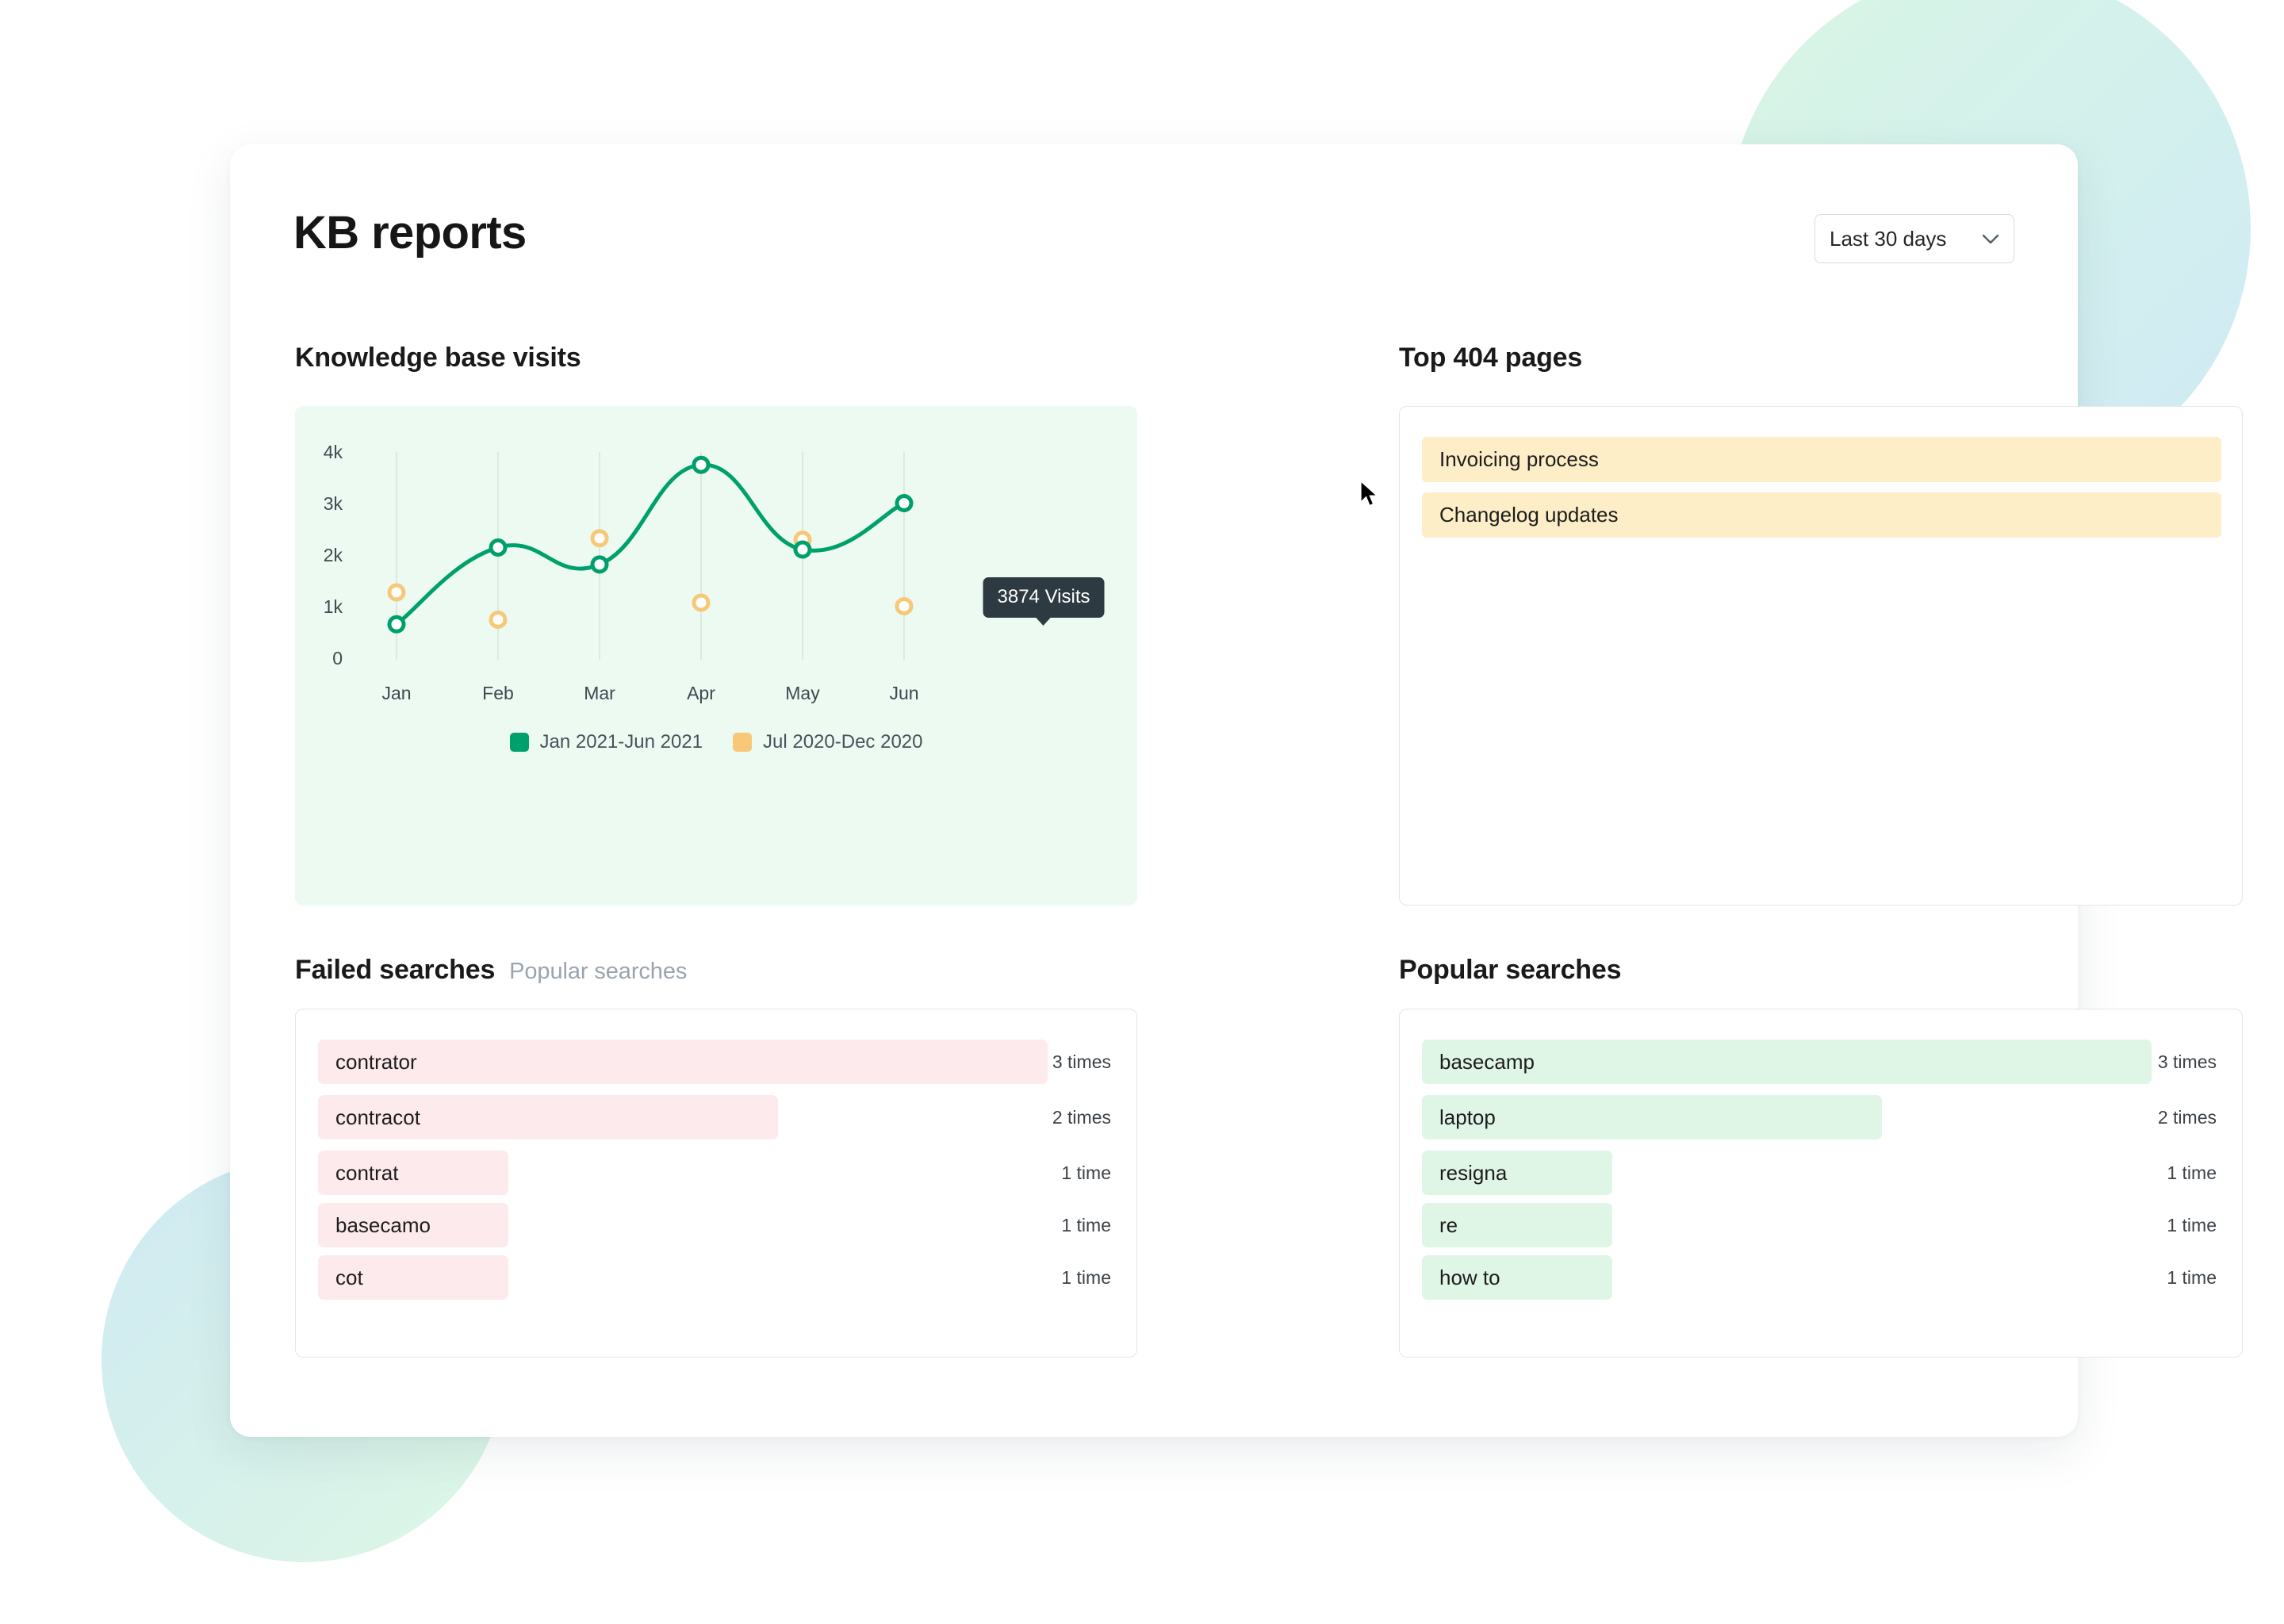 This screenshot has width=2284, height=1624. Describe the element at coordinates (333, 503) in the screenshot. I see `svg-text: 3k` at that location.